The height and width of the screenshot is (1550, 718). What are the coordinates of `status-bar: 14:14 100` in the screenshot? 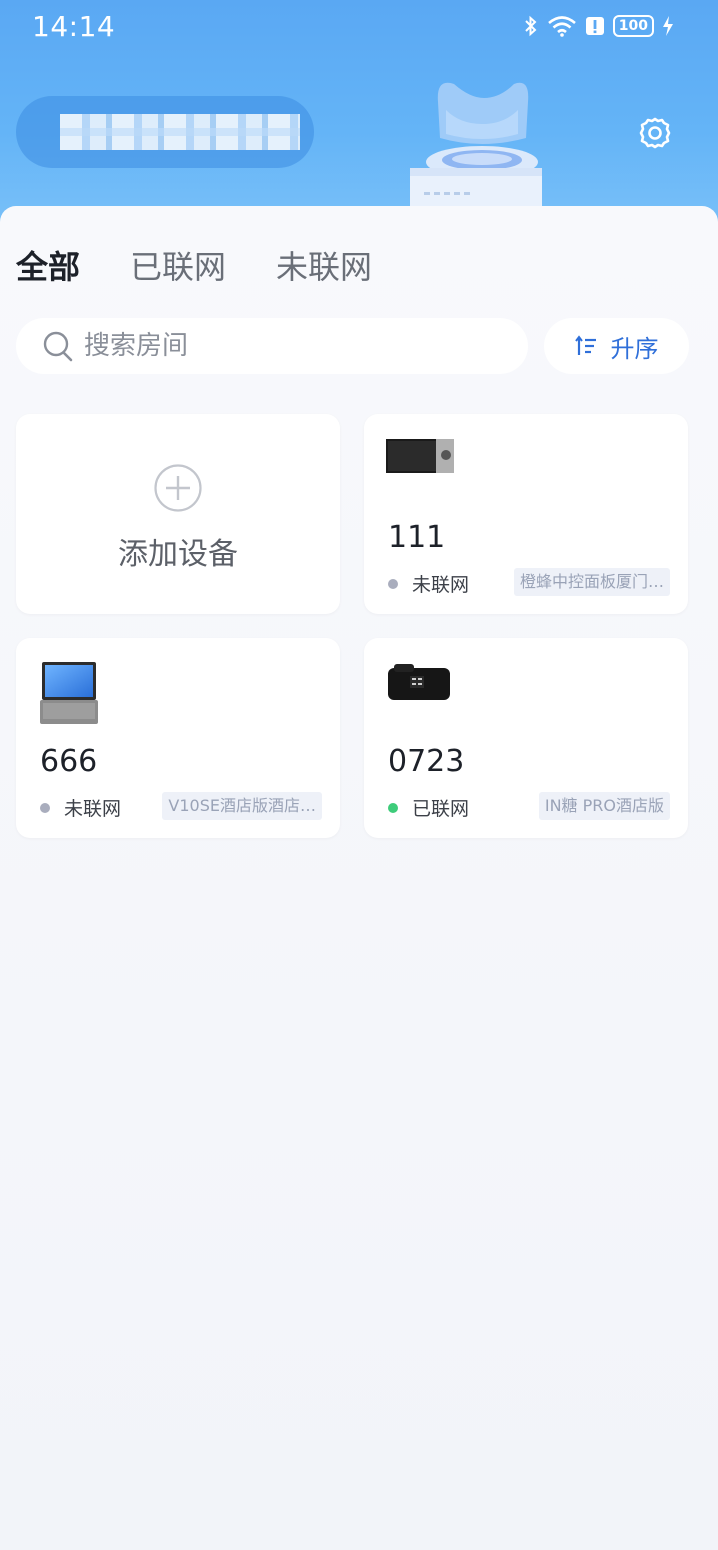 It's located at (359, 28).